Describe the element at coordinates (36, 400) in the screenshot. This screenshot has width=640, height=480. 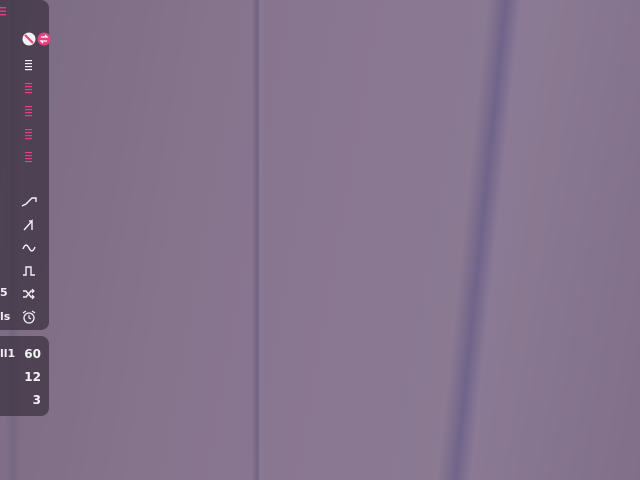
I see `row-value: 3` at that location.